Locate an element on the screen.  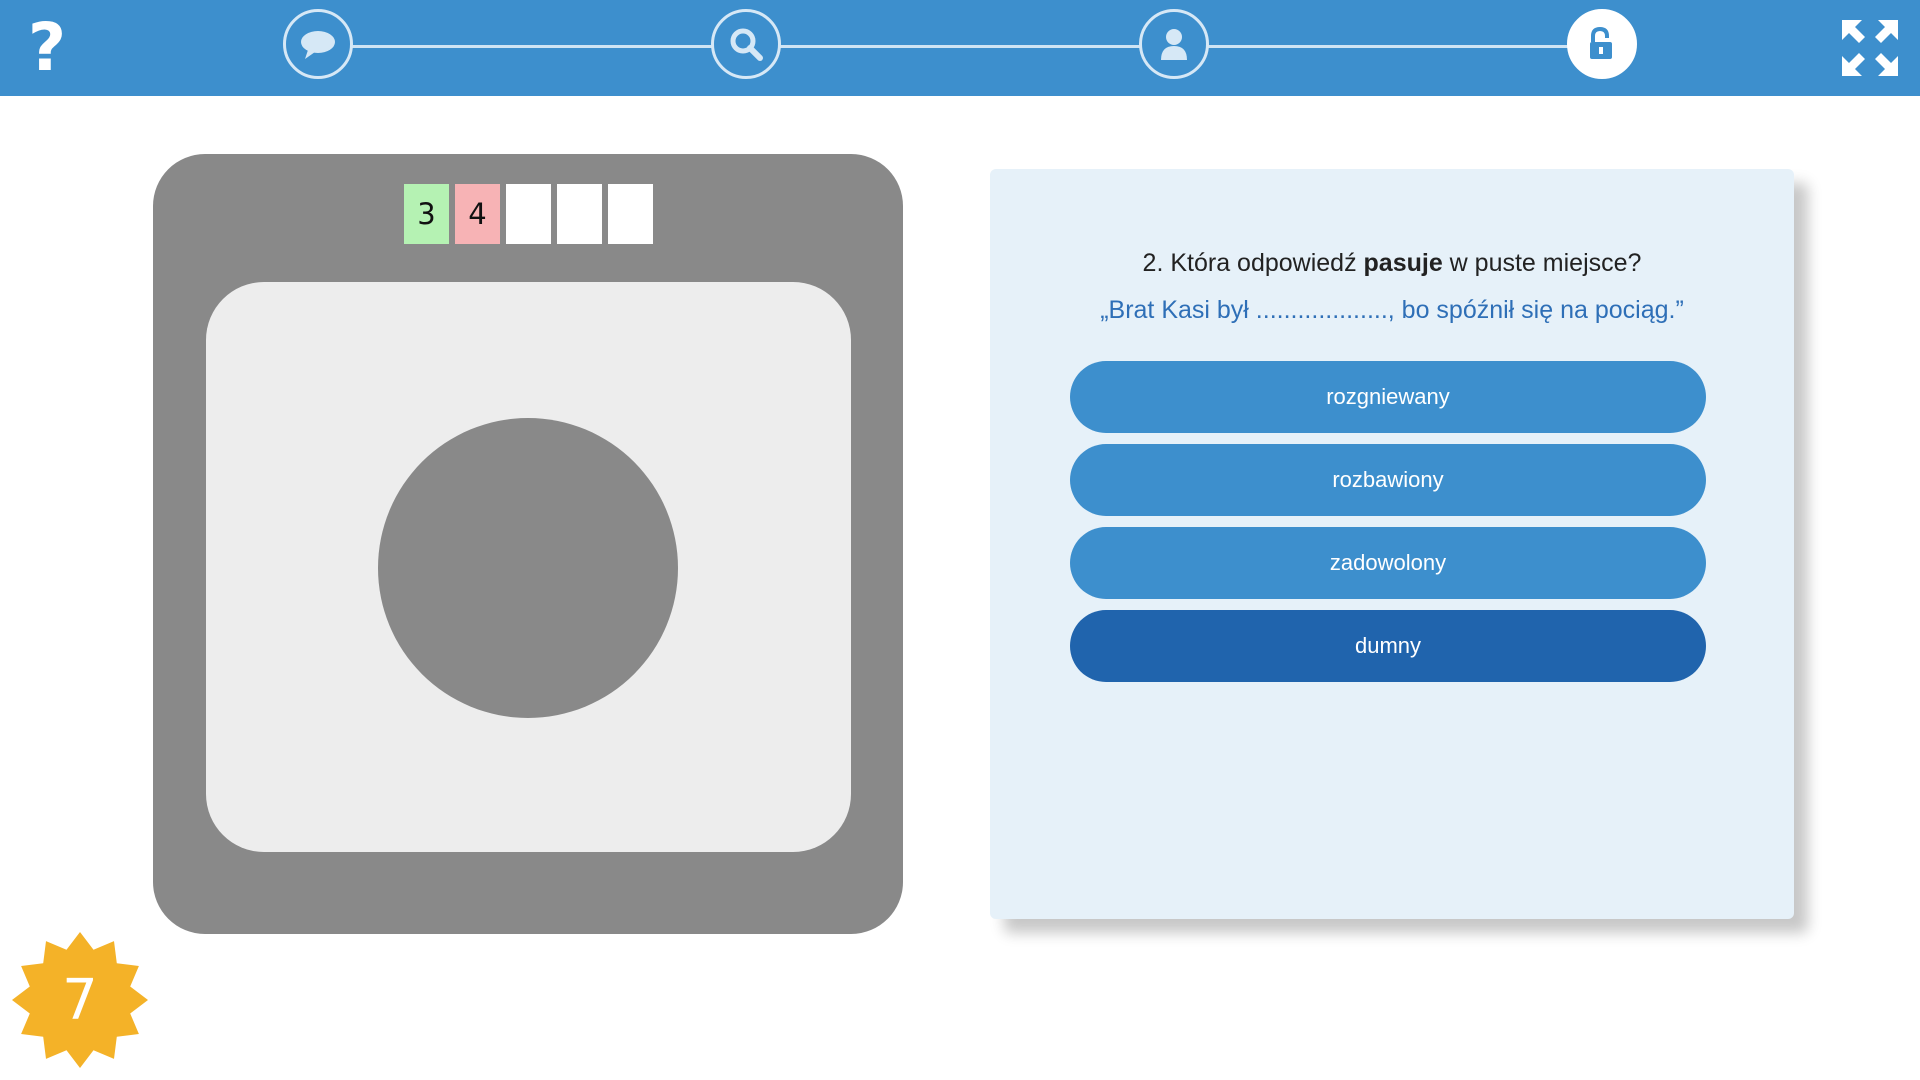
unlock-icon is located at coordinates (1601, 43).